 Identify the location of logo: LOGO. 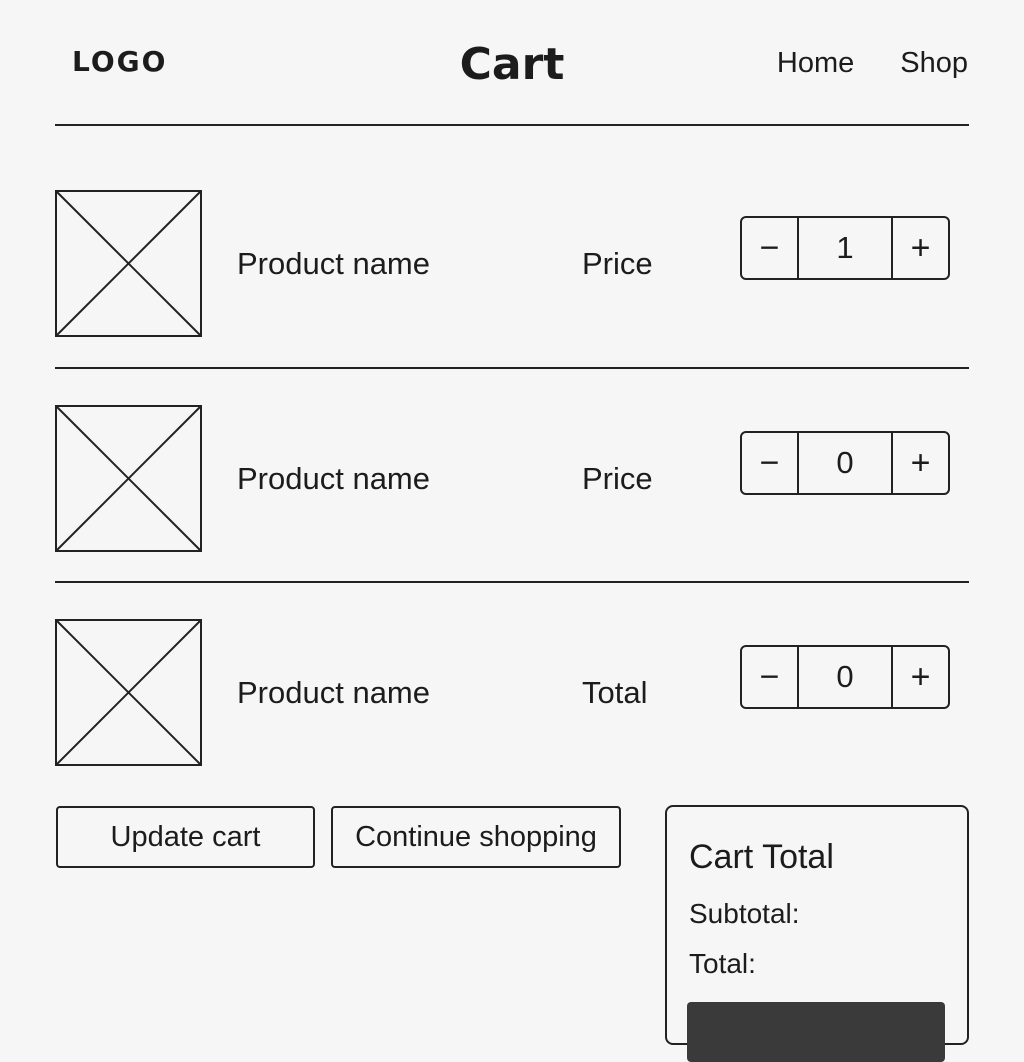
(119, 62).